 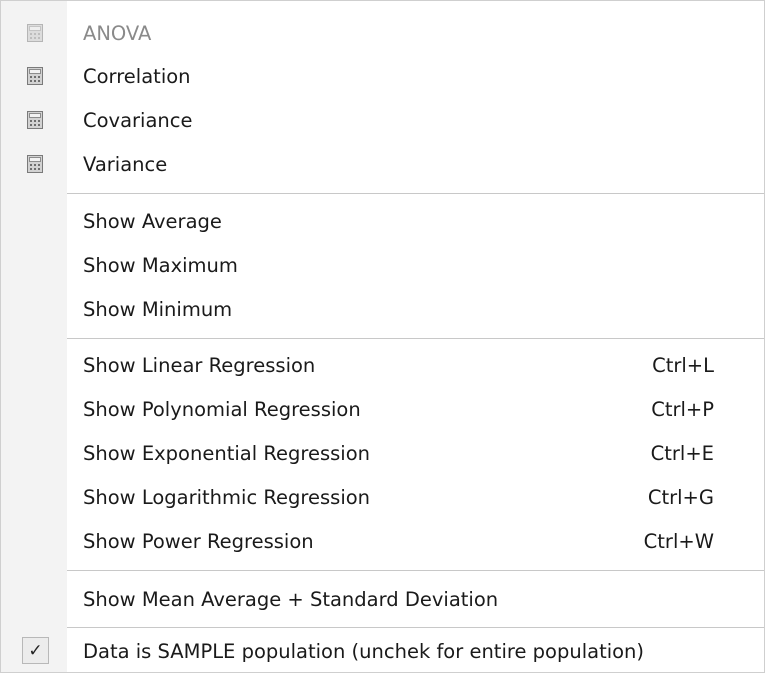 I want to click on menu-item-label: Correlation, so click(x=137, y=76).